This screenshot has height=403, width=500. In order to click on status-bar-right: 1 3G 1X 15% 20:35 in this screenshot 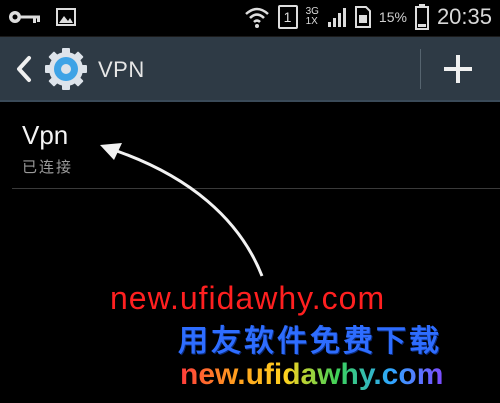, I will do `click(368, 17)`.